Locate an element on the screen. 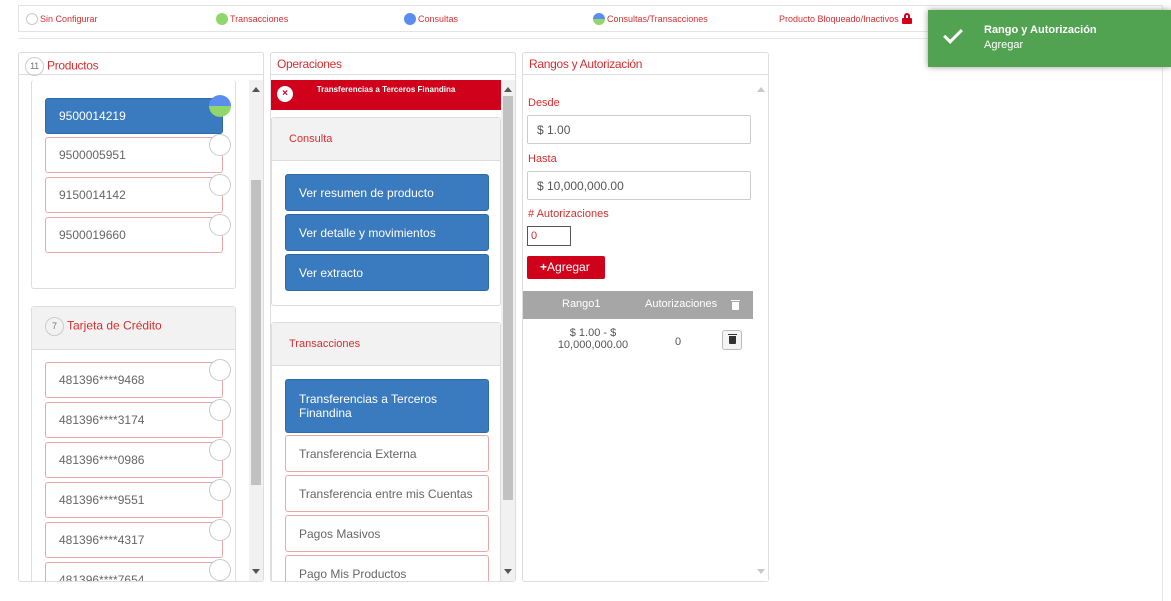  column-header-autorizaciones: Autorizaciones is located at coordinates (681, 304).